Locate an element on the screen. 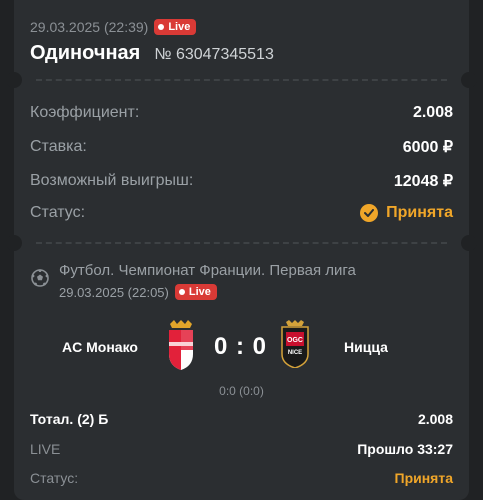  elapsed-time: Прошло 33:27 is located at coordinates (405, 449).